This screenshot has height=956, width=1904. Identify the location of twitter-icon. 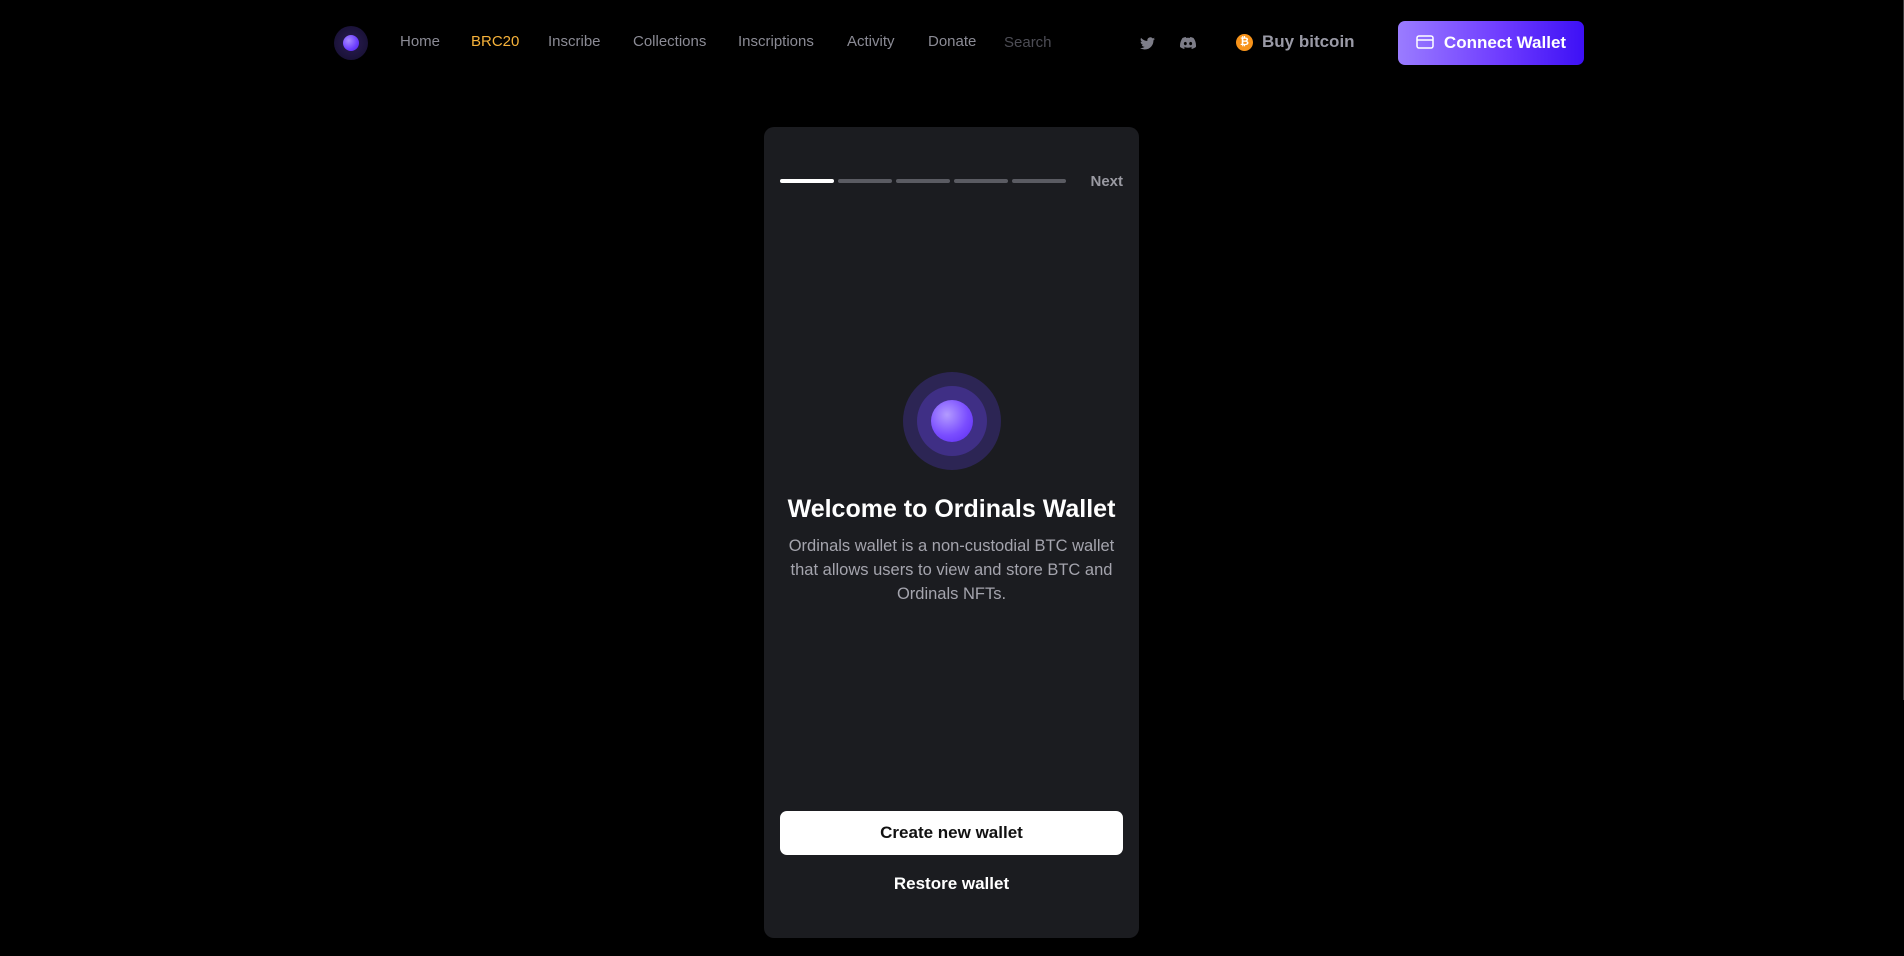
(1147, 43).